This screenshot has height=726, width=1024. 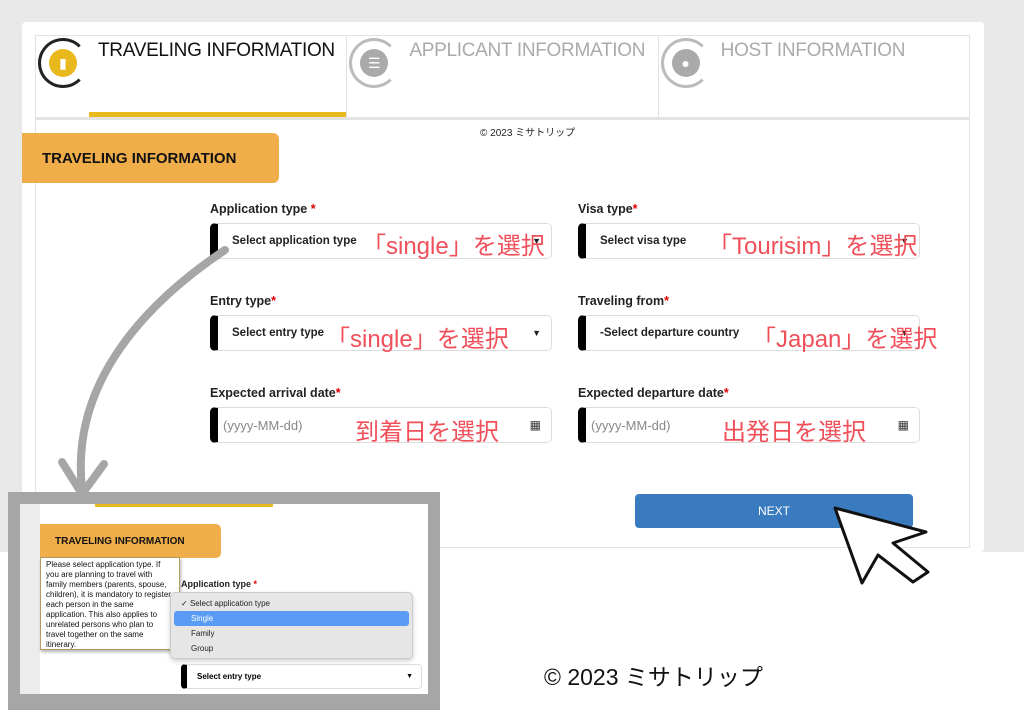 What do you see at coordinates (152, 369) in the screenshot?
I see `curved-arrow` at bounding box center [152, 369].